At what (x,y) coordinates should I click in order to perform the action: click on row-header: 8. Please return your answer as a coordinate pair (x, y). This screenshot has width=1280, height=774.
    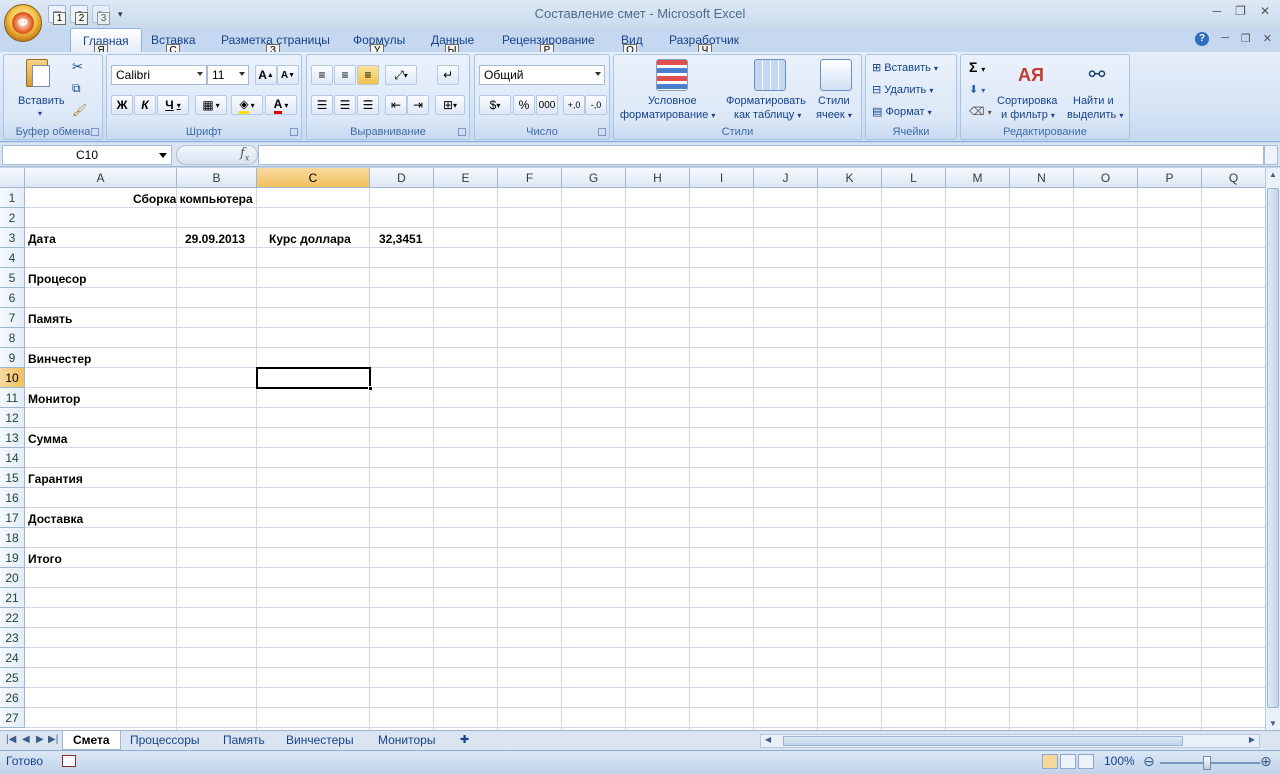
    Looking at the image, I should click on (12, 338).